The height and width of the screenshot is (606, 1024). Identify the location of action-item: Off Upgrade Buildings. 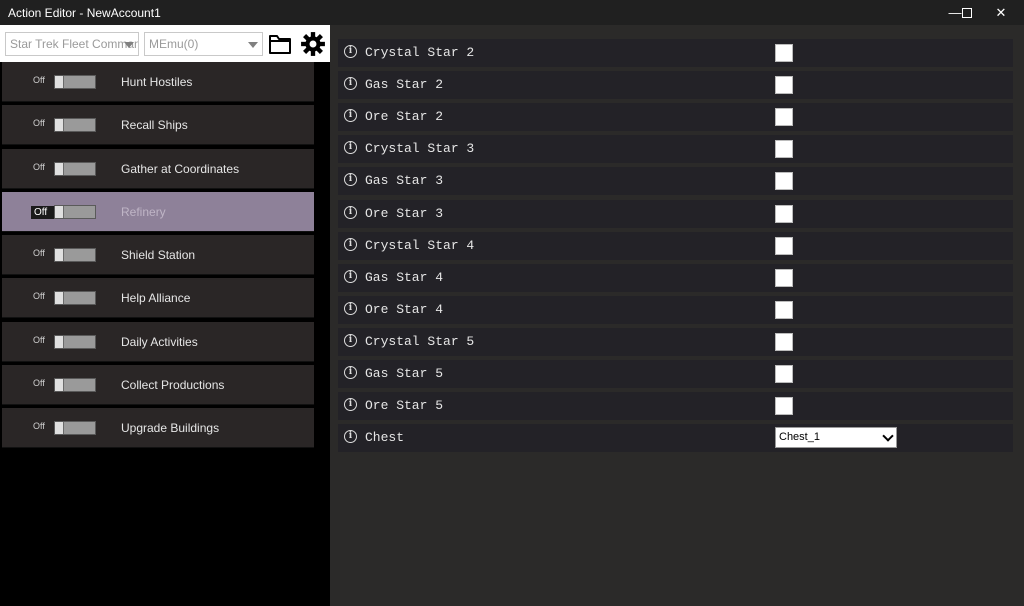
(158, 428).